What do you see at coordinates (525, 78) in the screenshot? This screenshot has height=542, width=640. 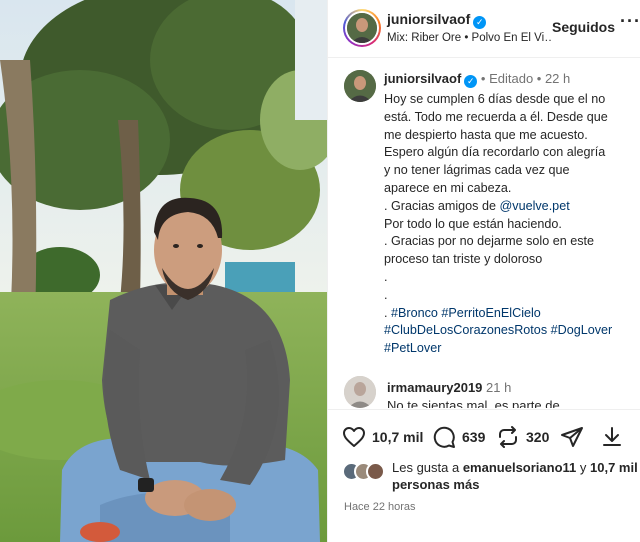 I see `caption-meta: • Editado • 22 h` at bounding box center [525, 78].